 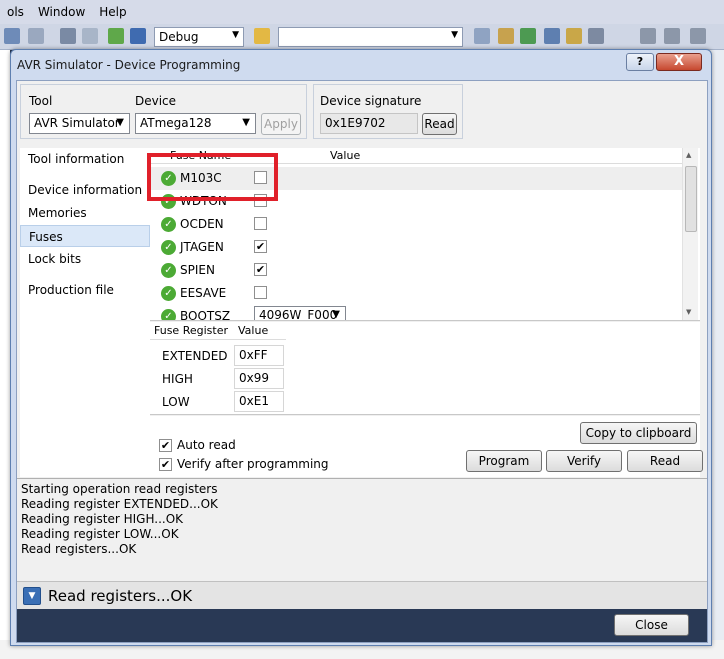 What do you see at coordinates (205, 315) in the screenshot?
I see `fuse-name: BOOTSZ` at bounding box center [205, 315].